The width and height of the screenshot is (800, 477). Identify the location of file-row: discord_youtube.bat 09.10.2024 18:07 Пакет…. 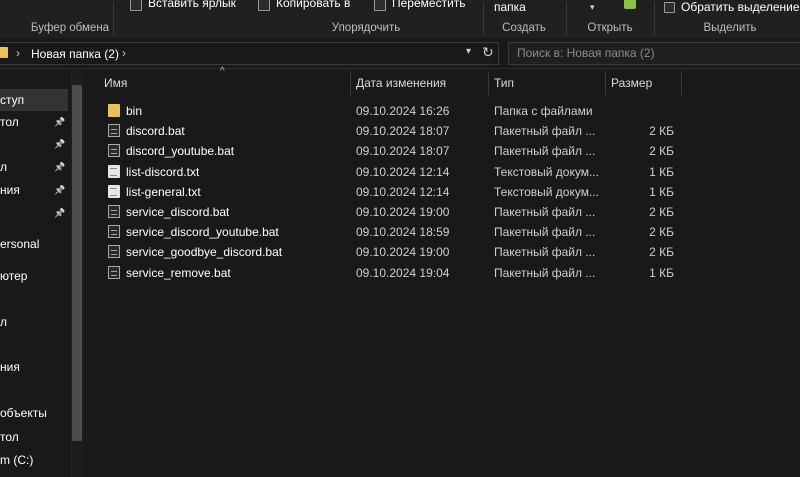
(443, 151).